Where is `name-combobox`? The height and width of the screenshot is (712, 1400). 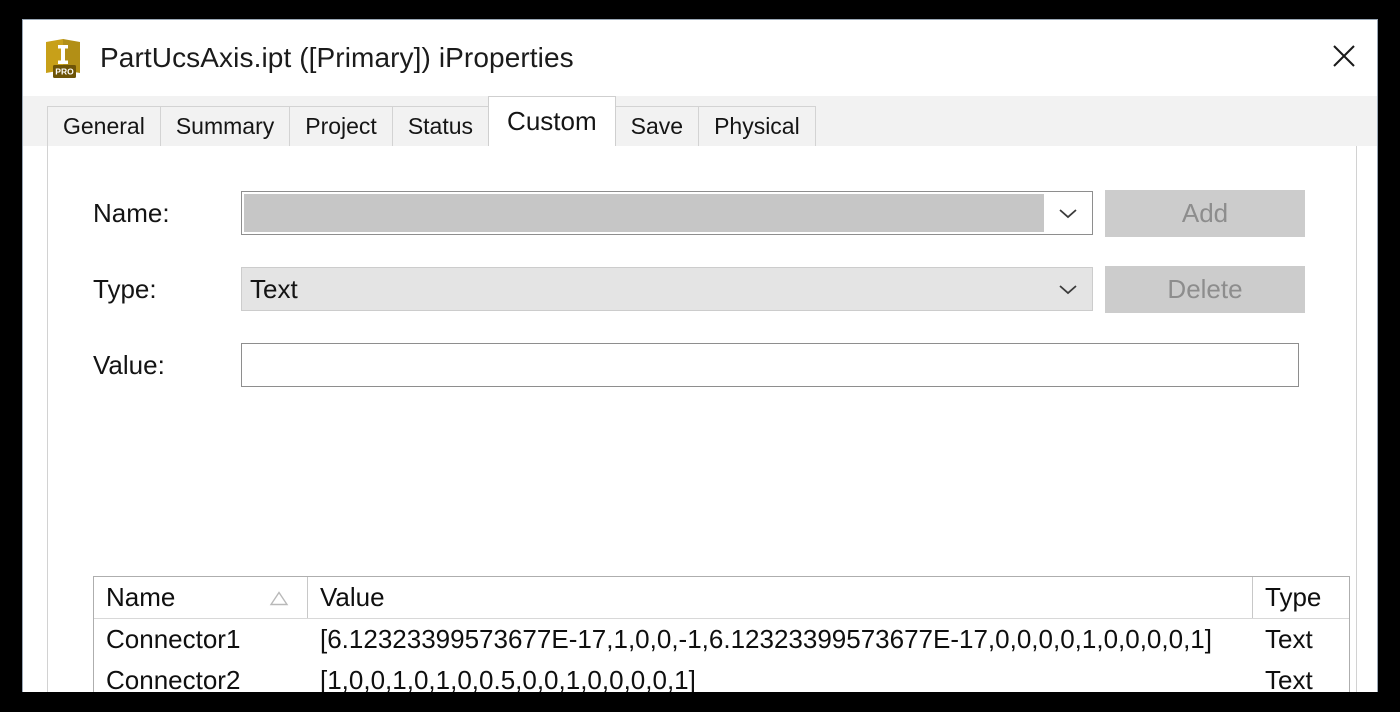 name-combobox is located at coordinates (667, 213).